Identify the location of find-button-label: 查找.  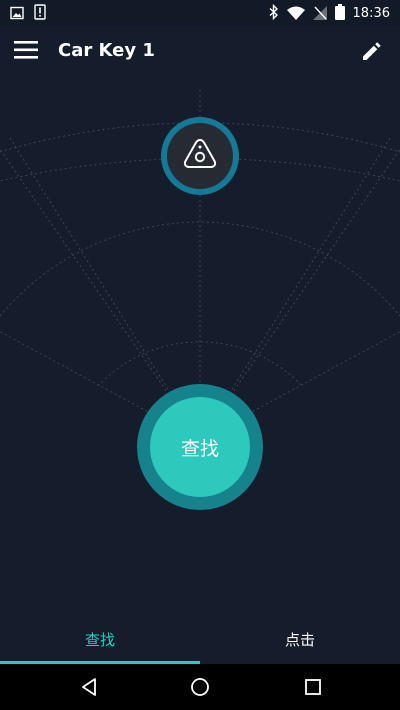
(200, 447).